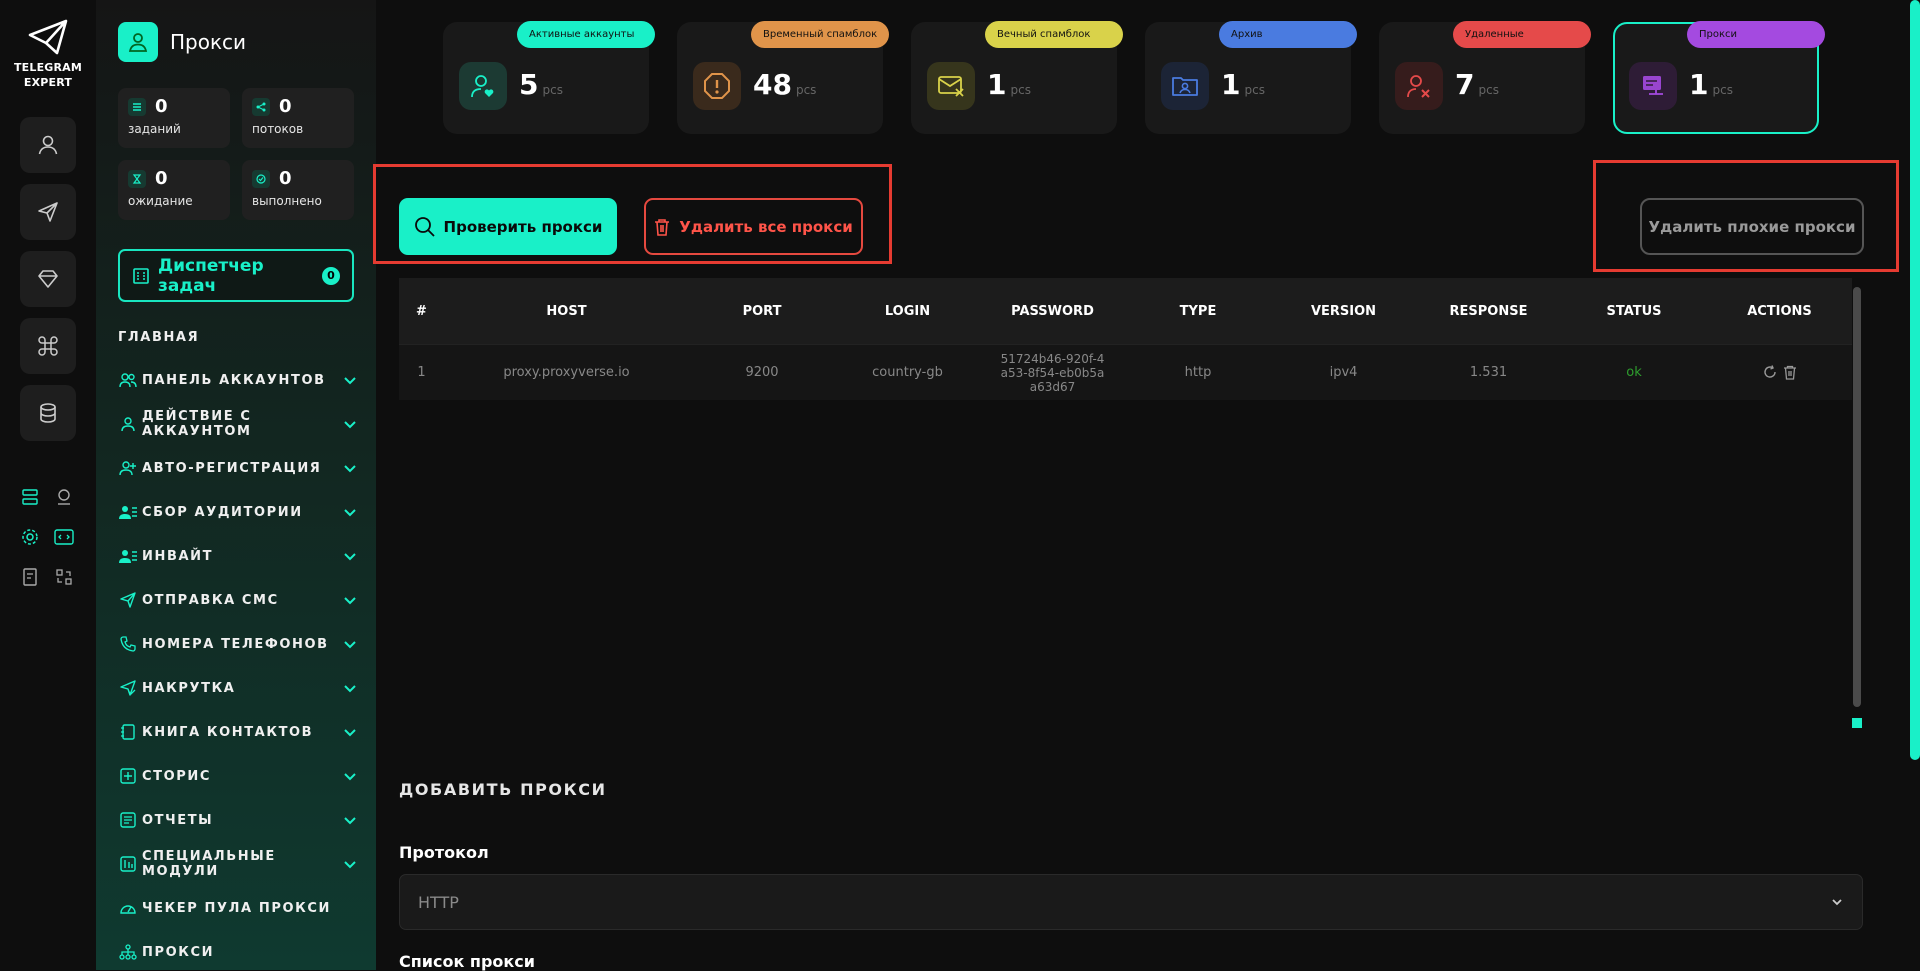 The image size is (1920, 971). Describe the element at coordinates (1779, 372) in the screenshot. I see `cell-actions` at that location.